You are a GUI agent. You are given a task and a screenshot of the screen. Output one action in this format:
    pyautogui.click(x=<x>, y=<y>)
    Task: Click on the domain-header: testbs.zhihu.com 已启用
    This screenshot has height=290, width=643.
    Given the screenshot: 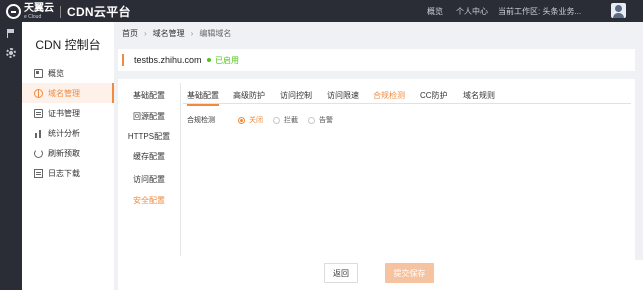 What is the action you would take?
    pyautogui.click(x=376, y=60)
    